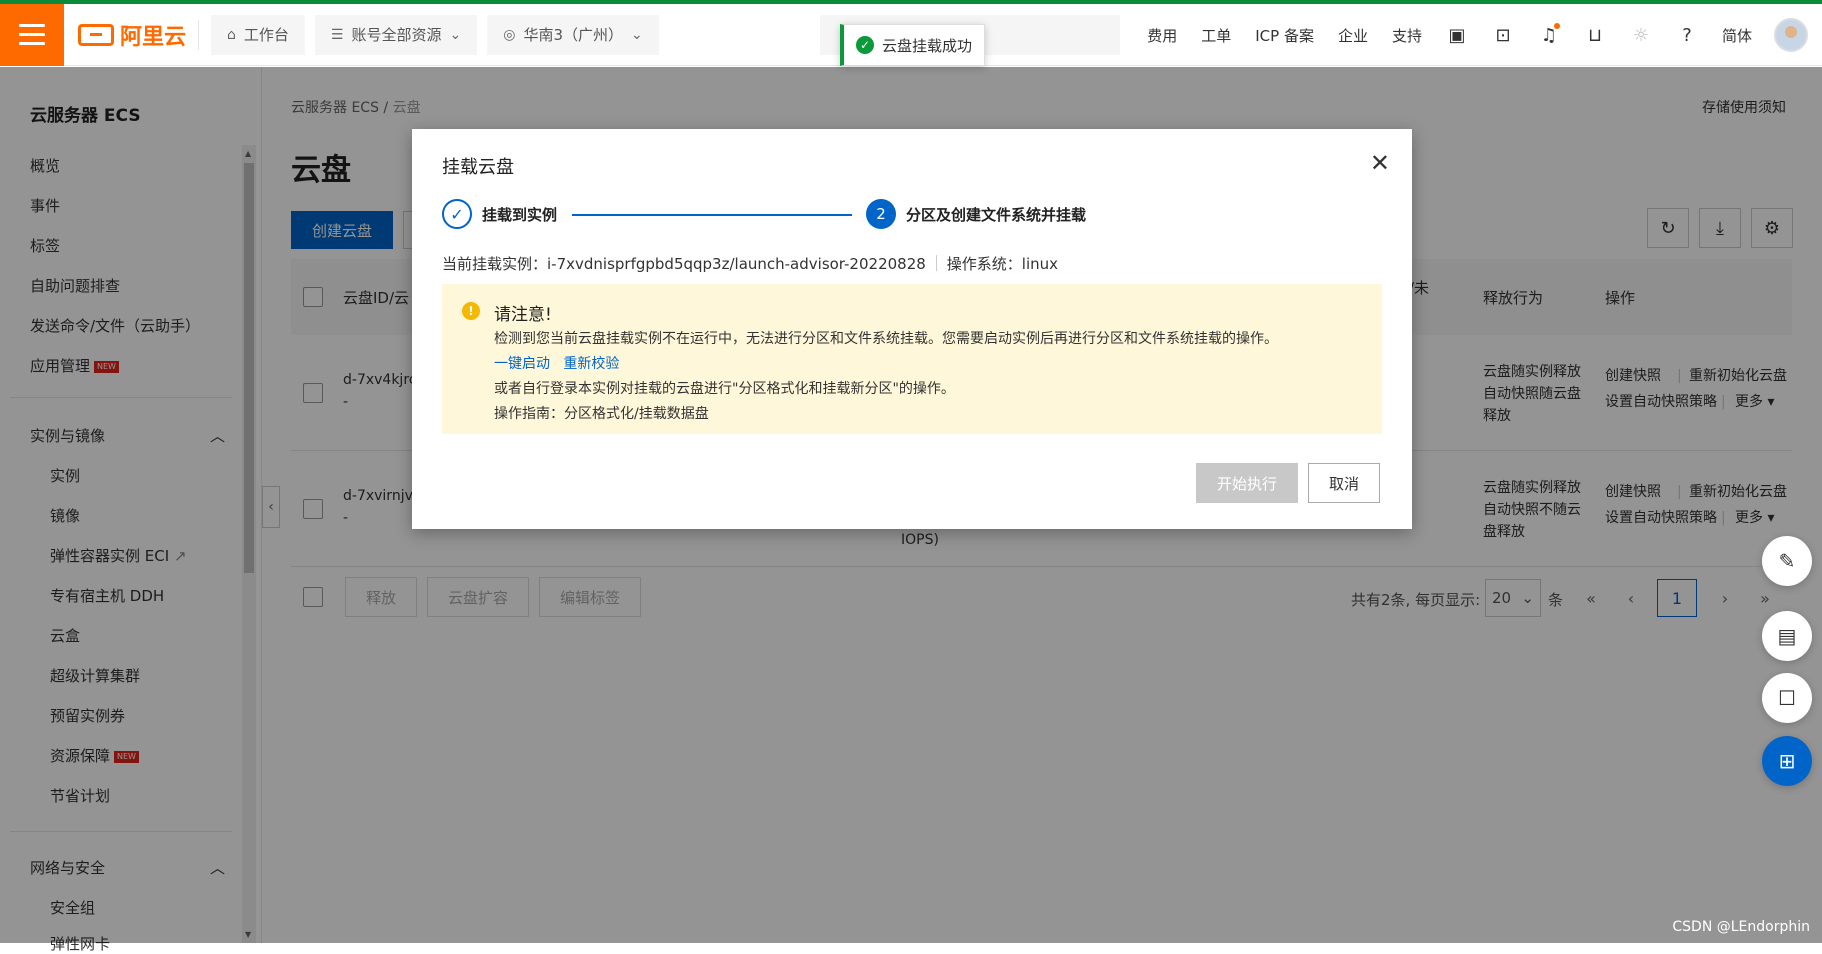 This screenshot has width=1822, height=954. Describe the element at coordinates (591, 364) in the screenshot. I see `revalidate-link: 重新校验` at that location.